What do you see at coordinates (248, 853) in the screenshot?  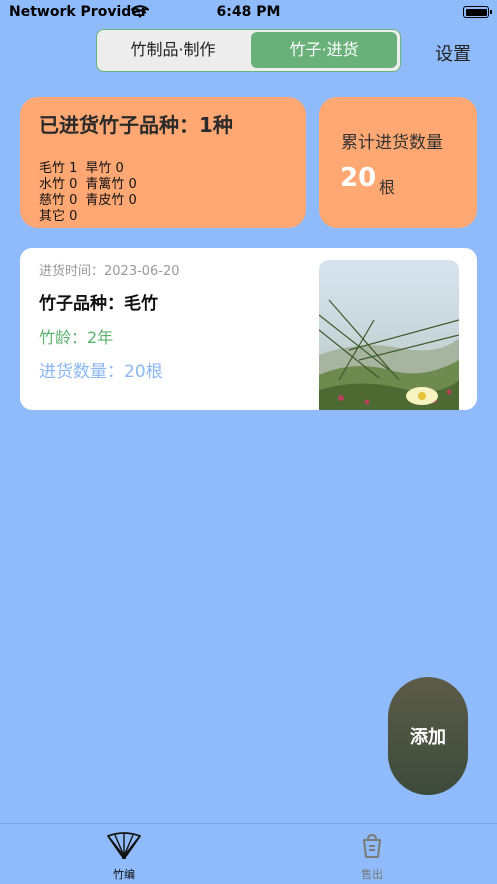 I see `tab-bar: 竹编 售出` at bounding box center [248, 853].